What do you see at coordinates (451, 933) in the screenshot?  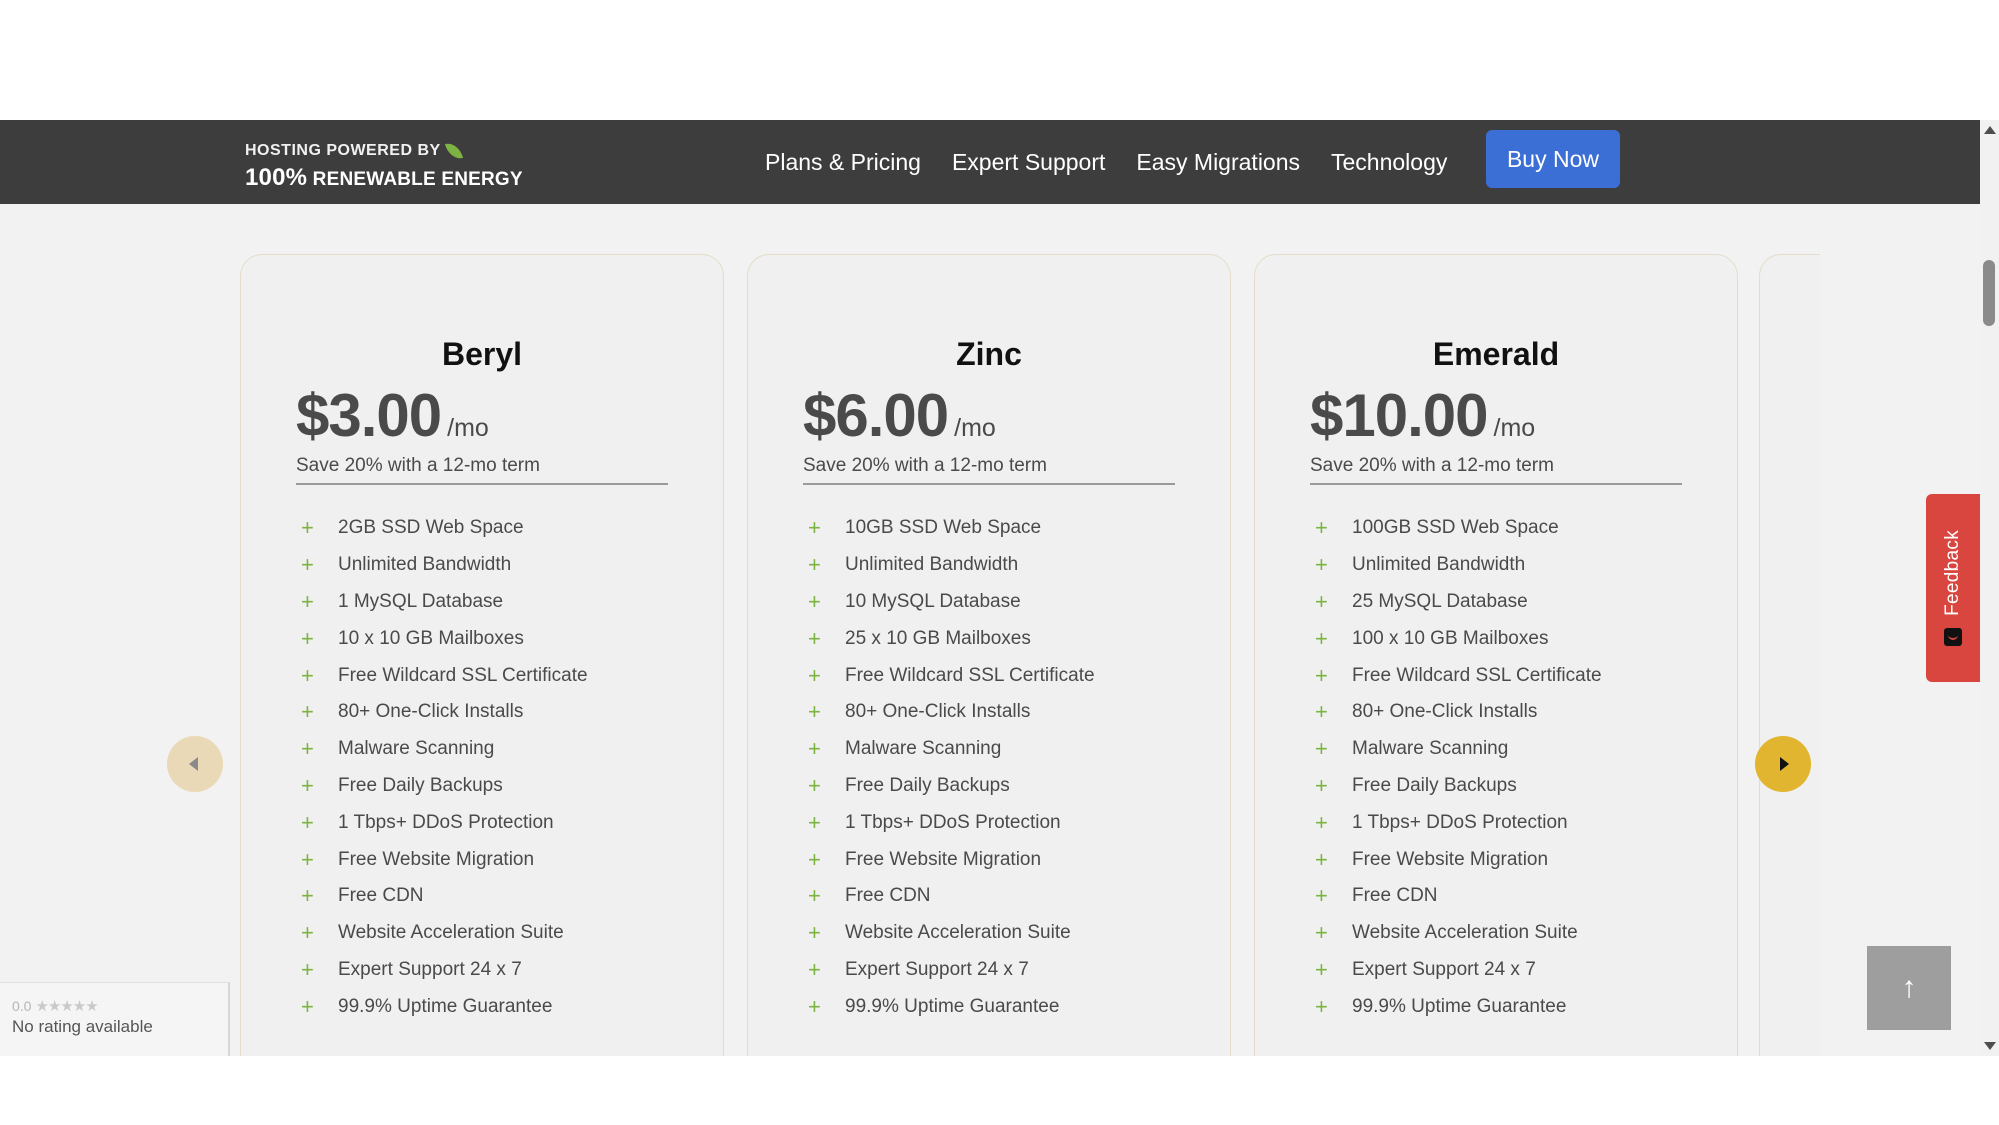 I see `feature-text: Website Acceleration Suite` at bounding box center [451, 933].